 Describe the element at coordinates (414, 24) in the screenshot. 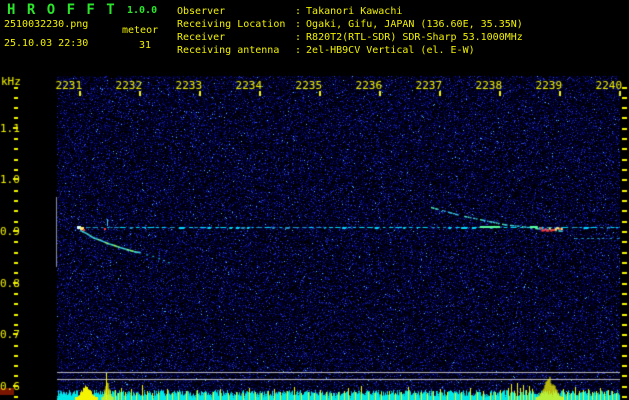

I see `metadata-value: Ogaki, Gifu, JAPAN (136.60E, 35.35N)` at that location.